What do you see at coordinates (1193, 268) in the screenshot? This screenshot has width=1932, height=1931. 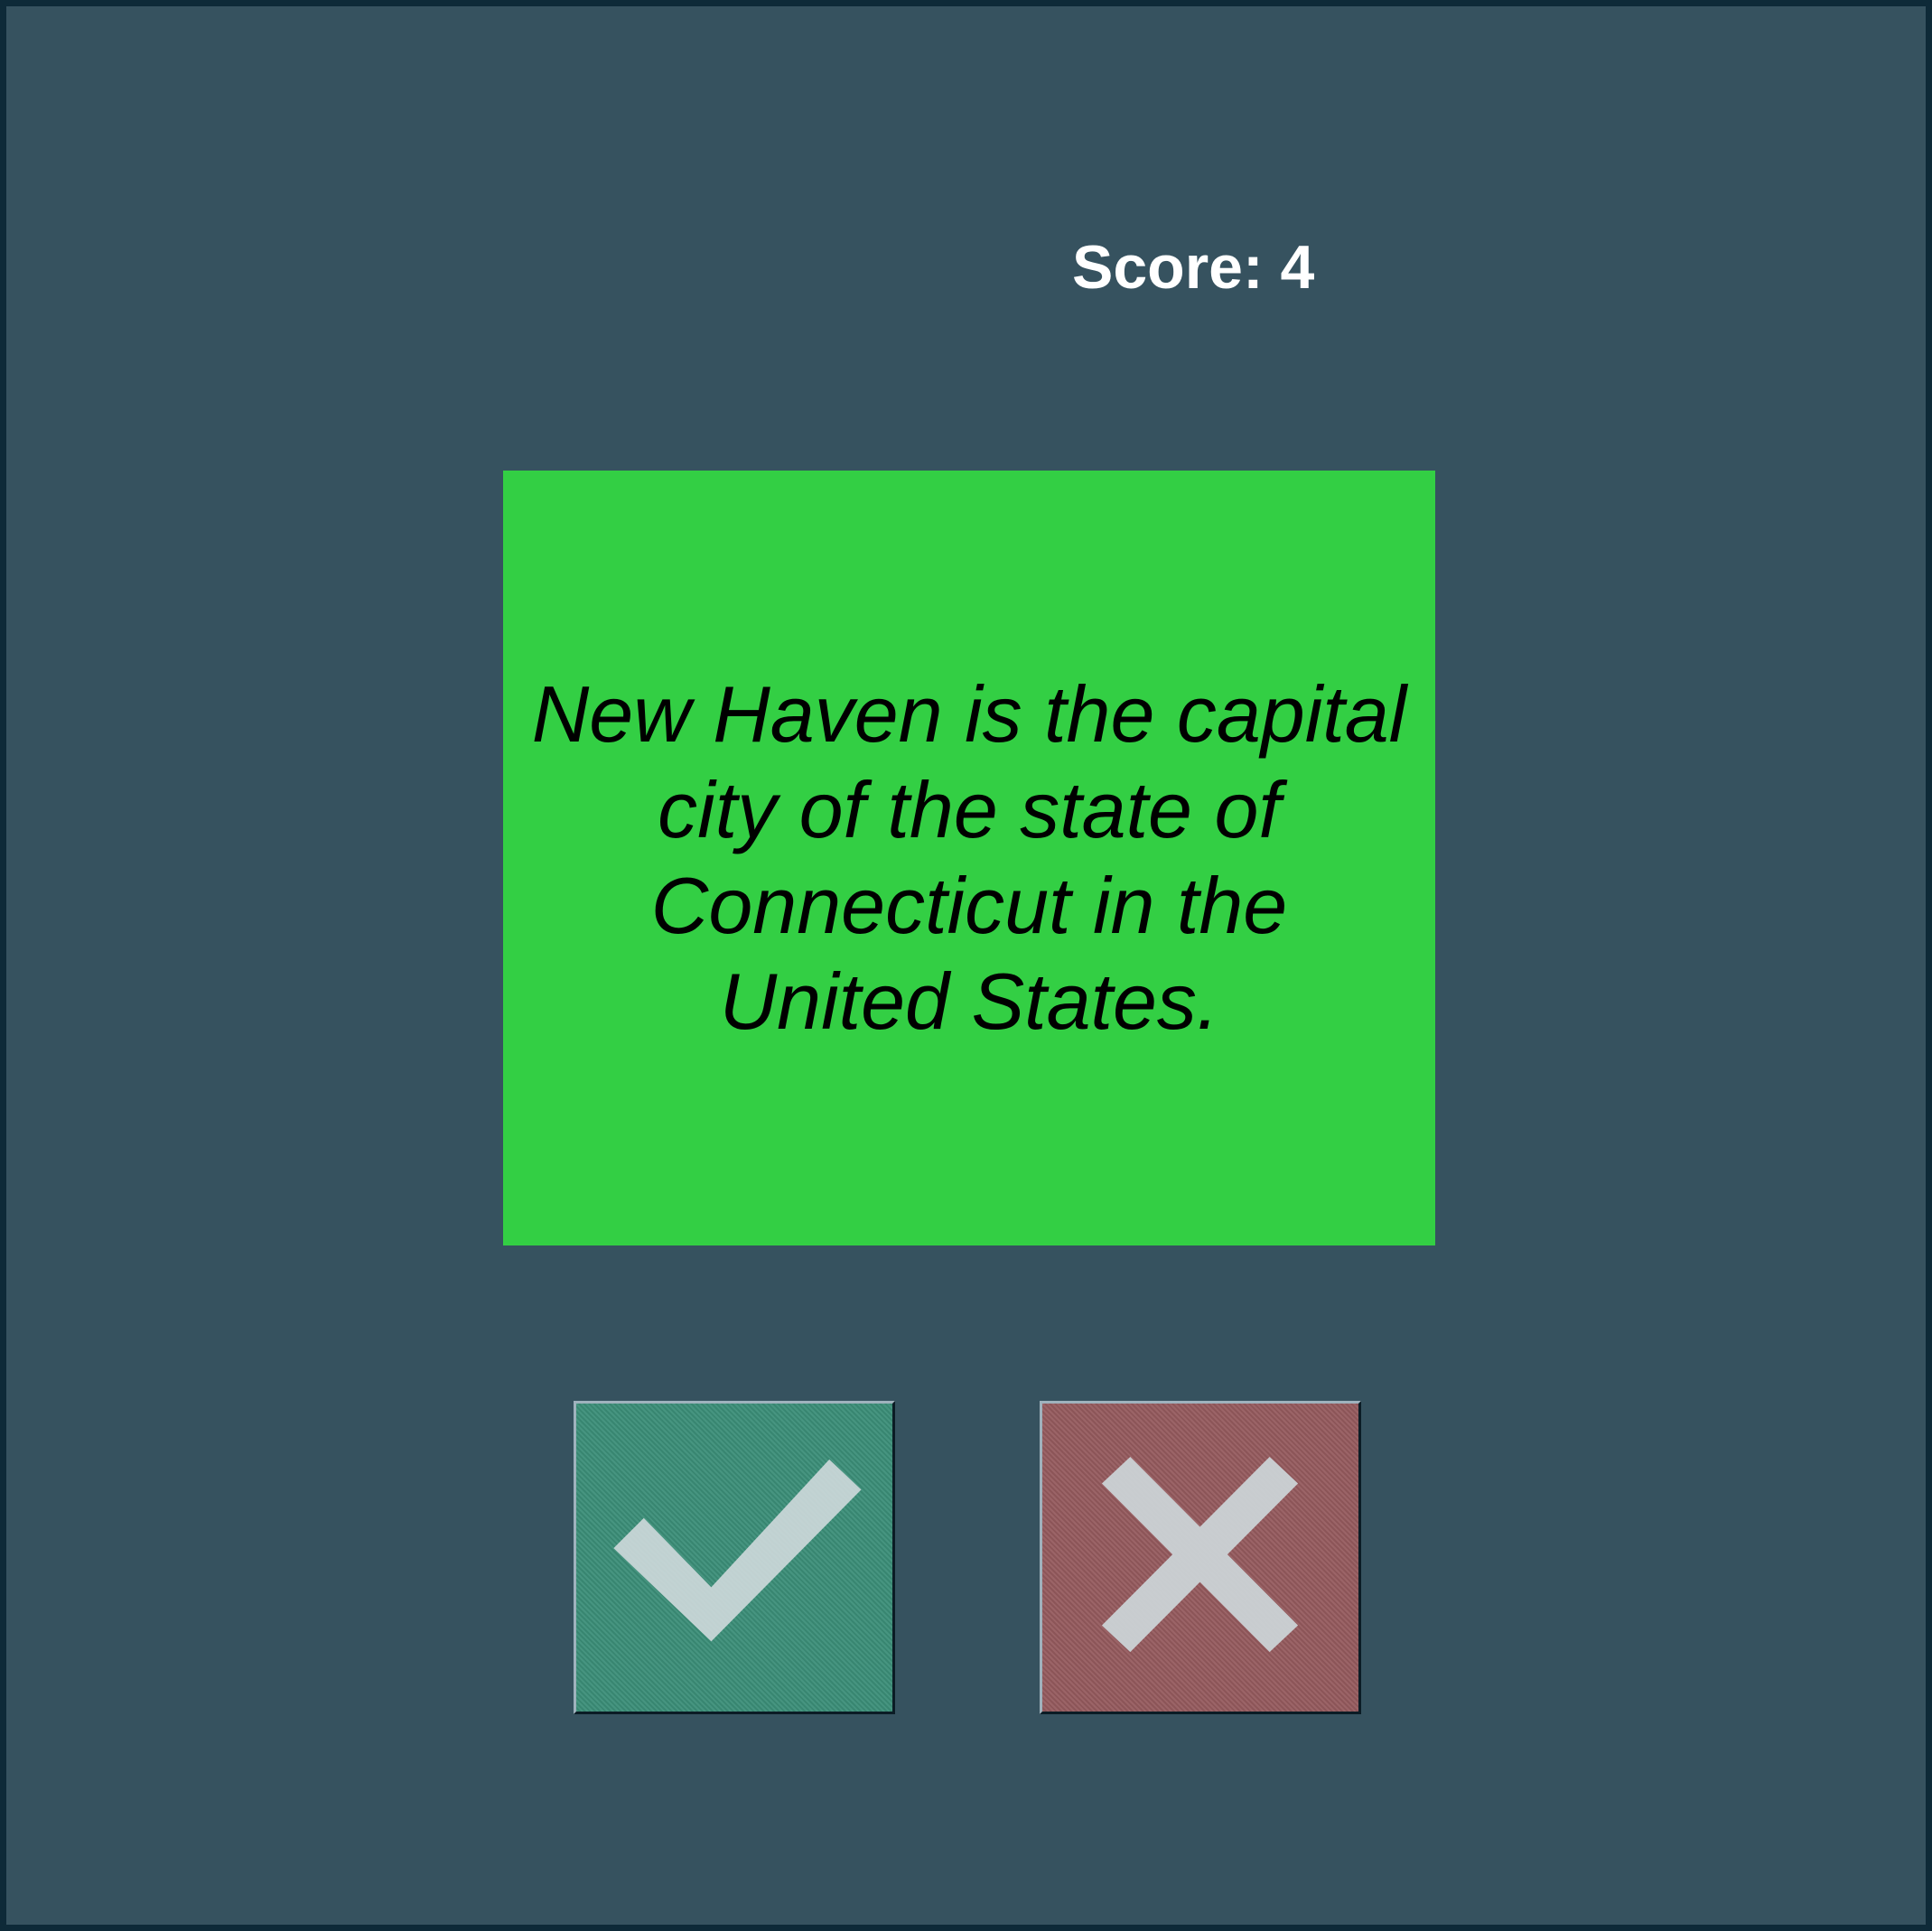 I see `score-label: Score: 4` at bounding box center [1193, 268].